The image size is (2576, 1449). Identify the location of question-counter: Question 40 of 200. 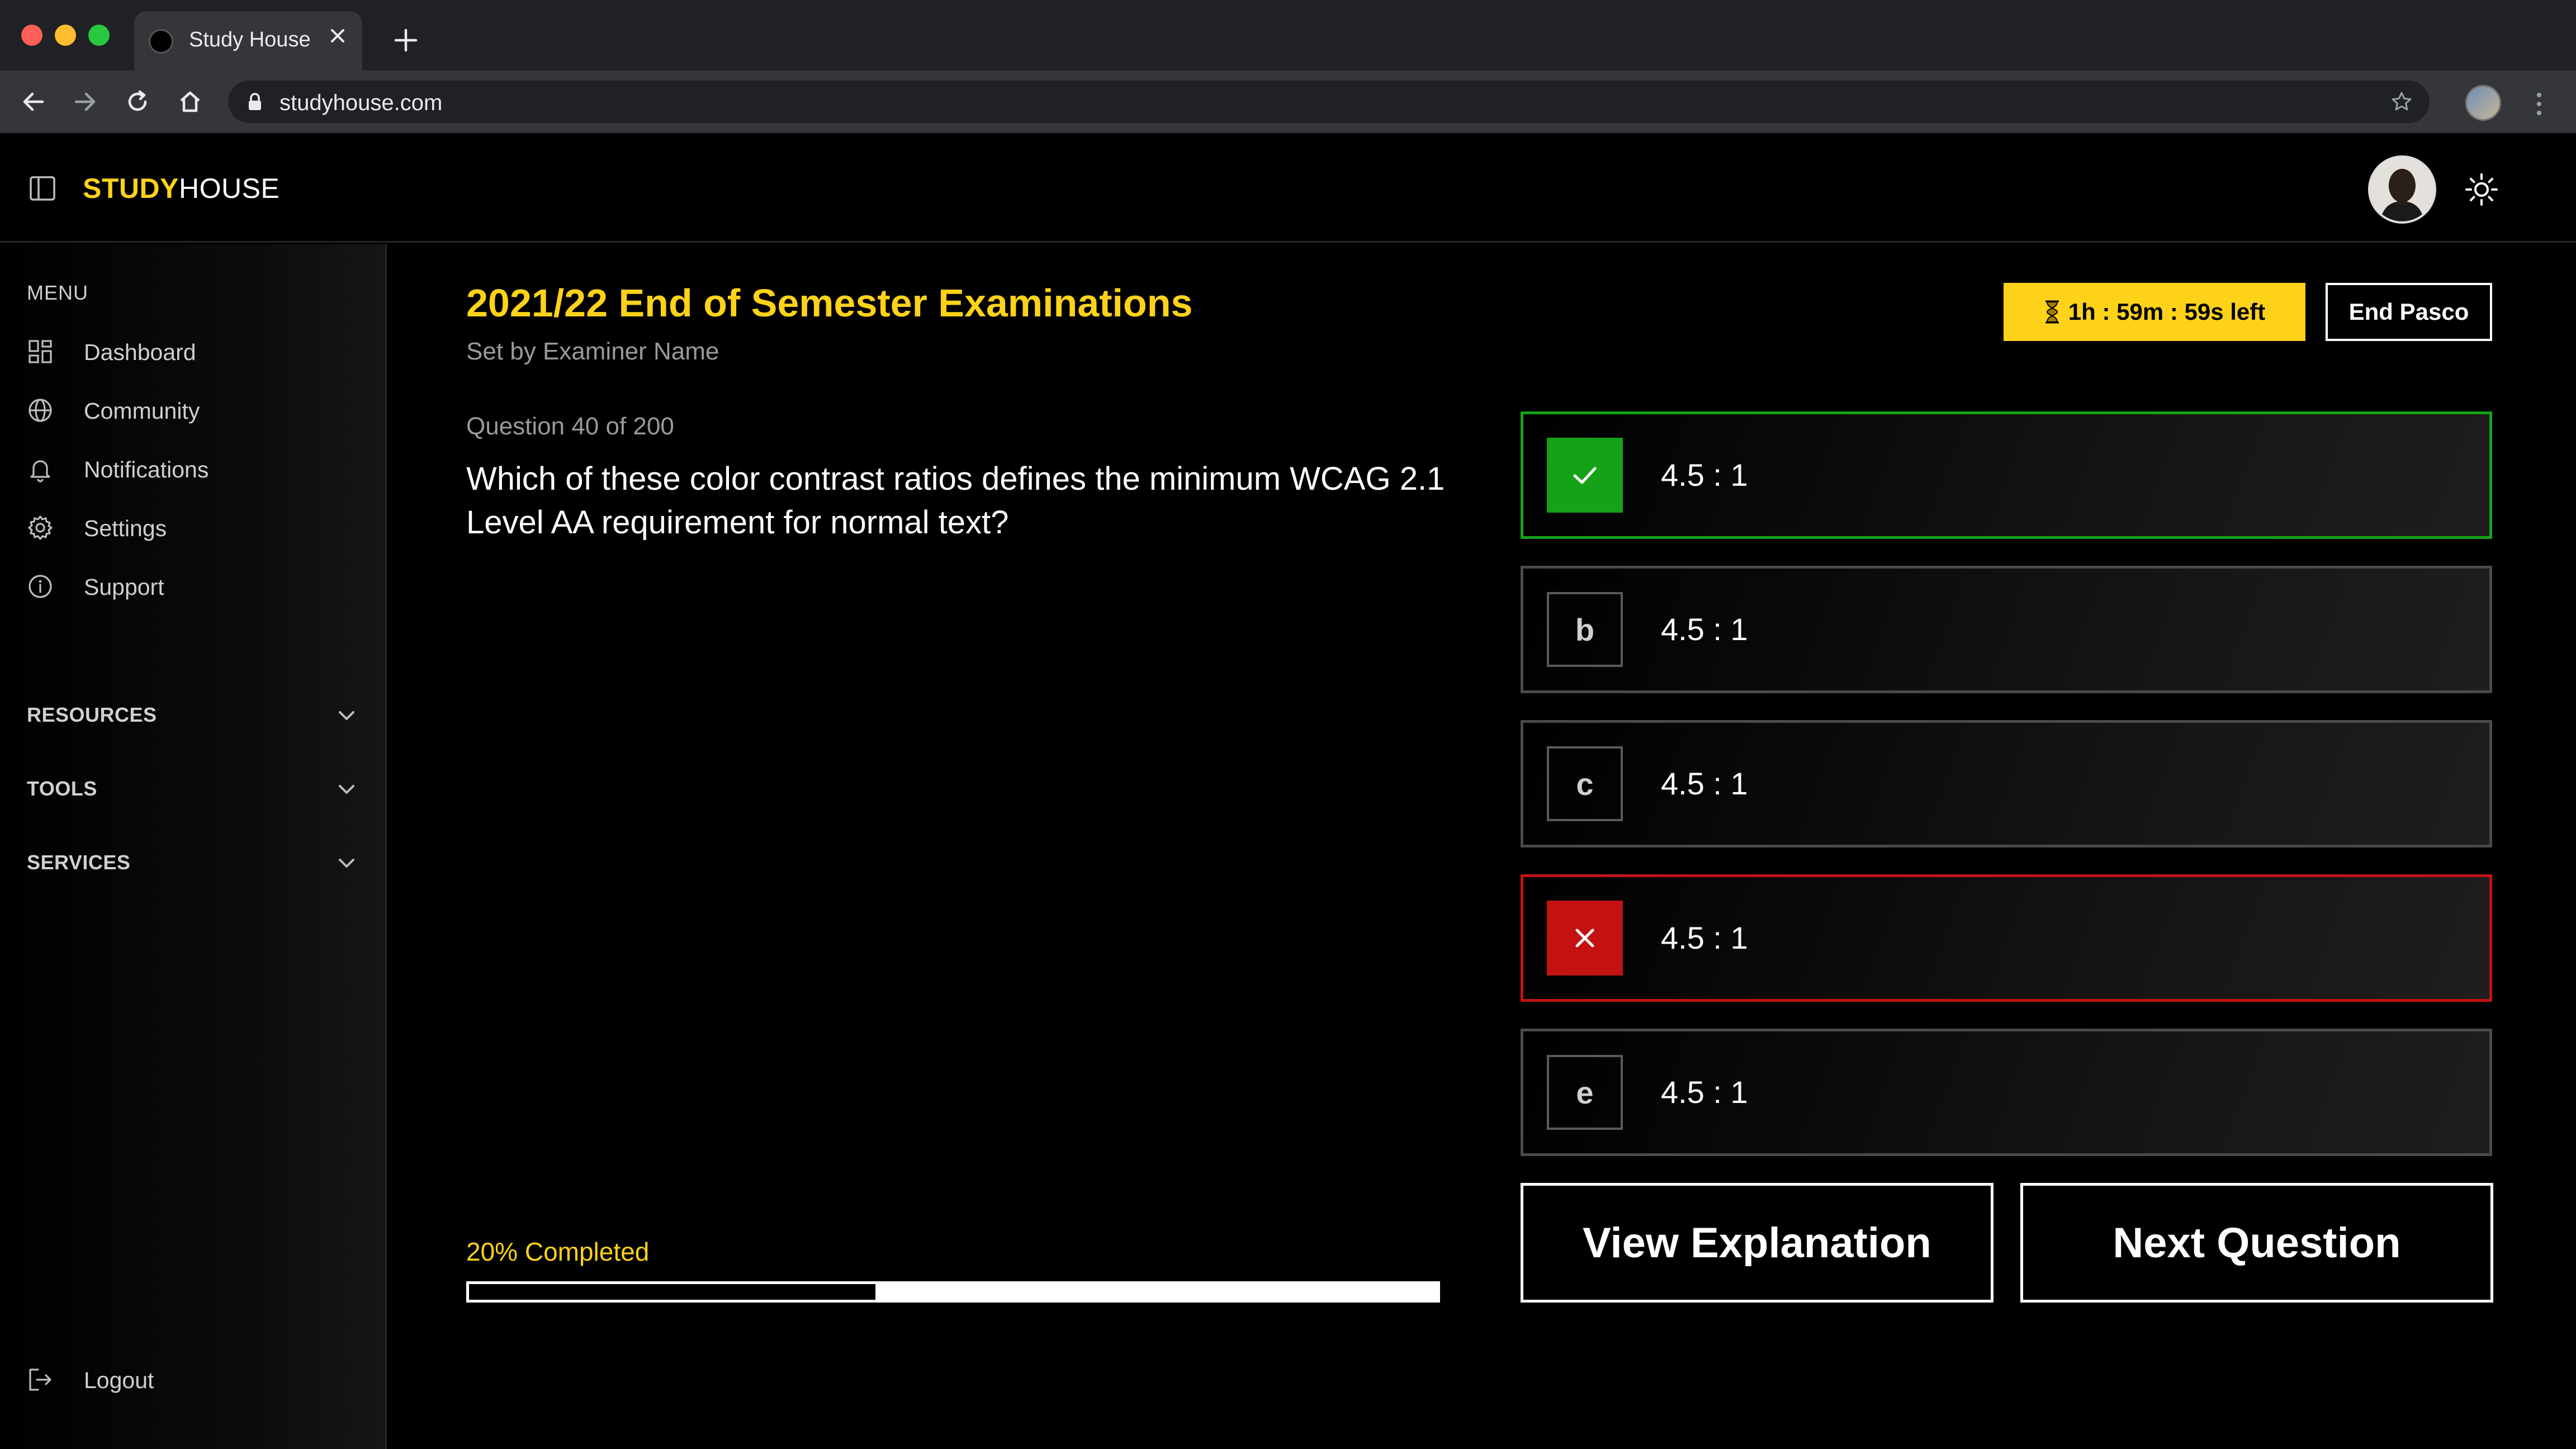
(570, 426).